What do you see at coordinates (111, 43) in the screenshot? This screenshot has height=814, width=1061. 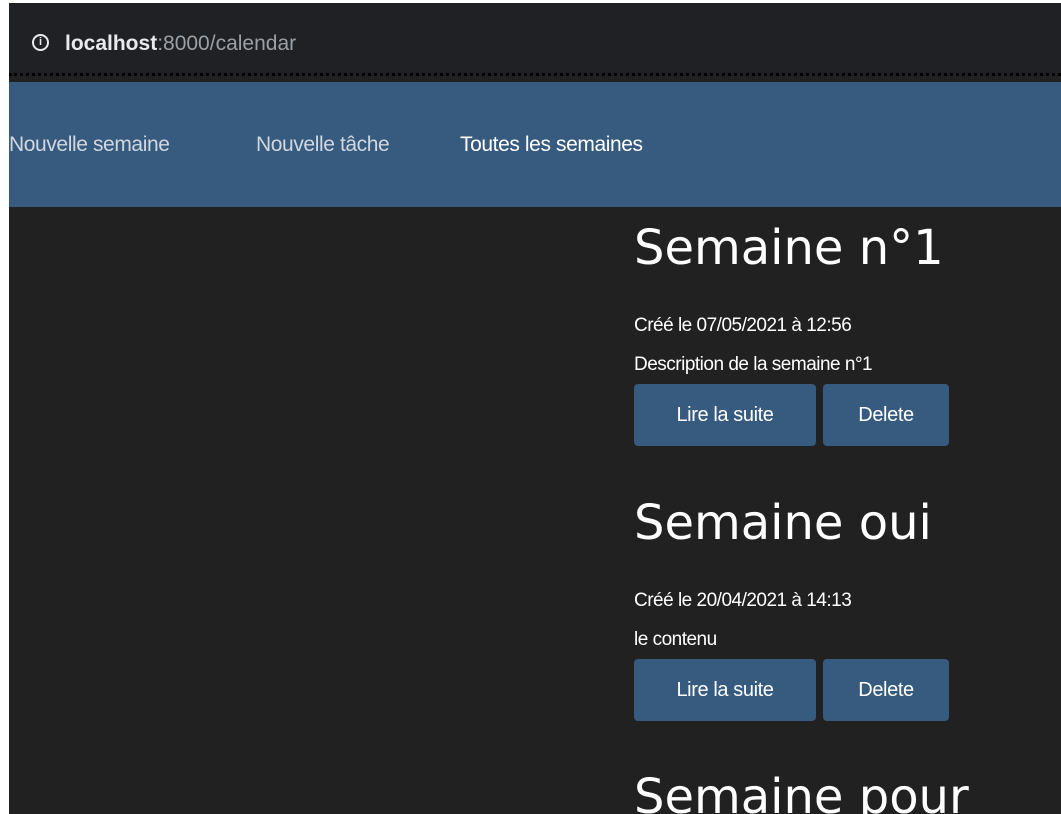 I see `url-host: localhost` at bounding box center [111, 43].